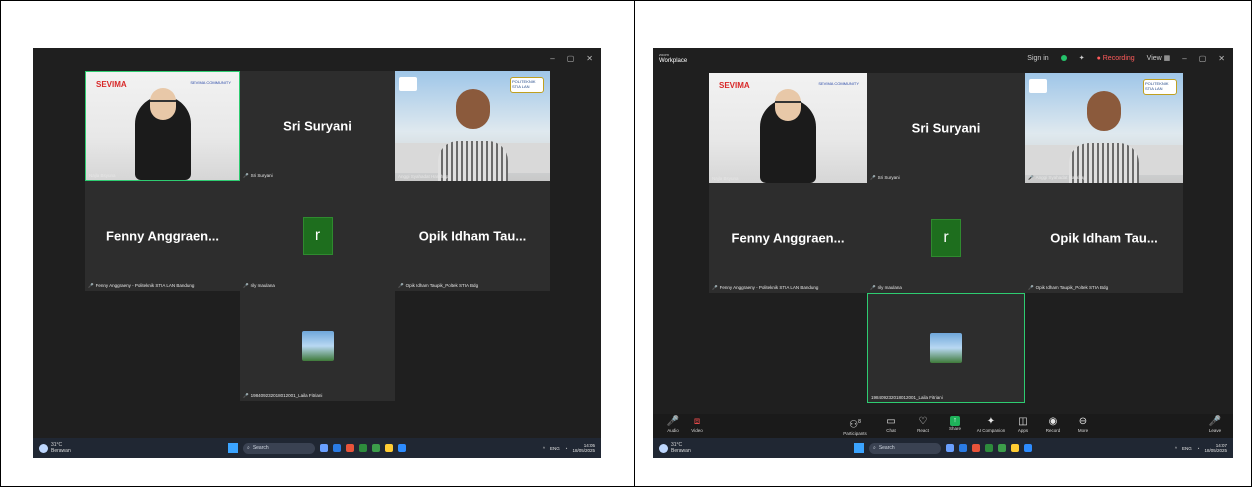 This screenshot has height=487, width=1252. I want to click on security-shield-icon, so click(1063, 58).